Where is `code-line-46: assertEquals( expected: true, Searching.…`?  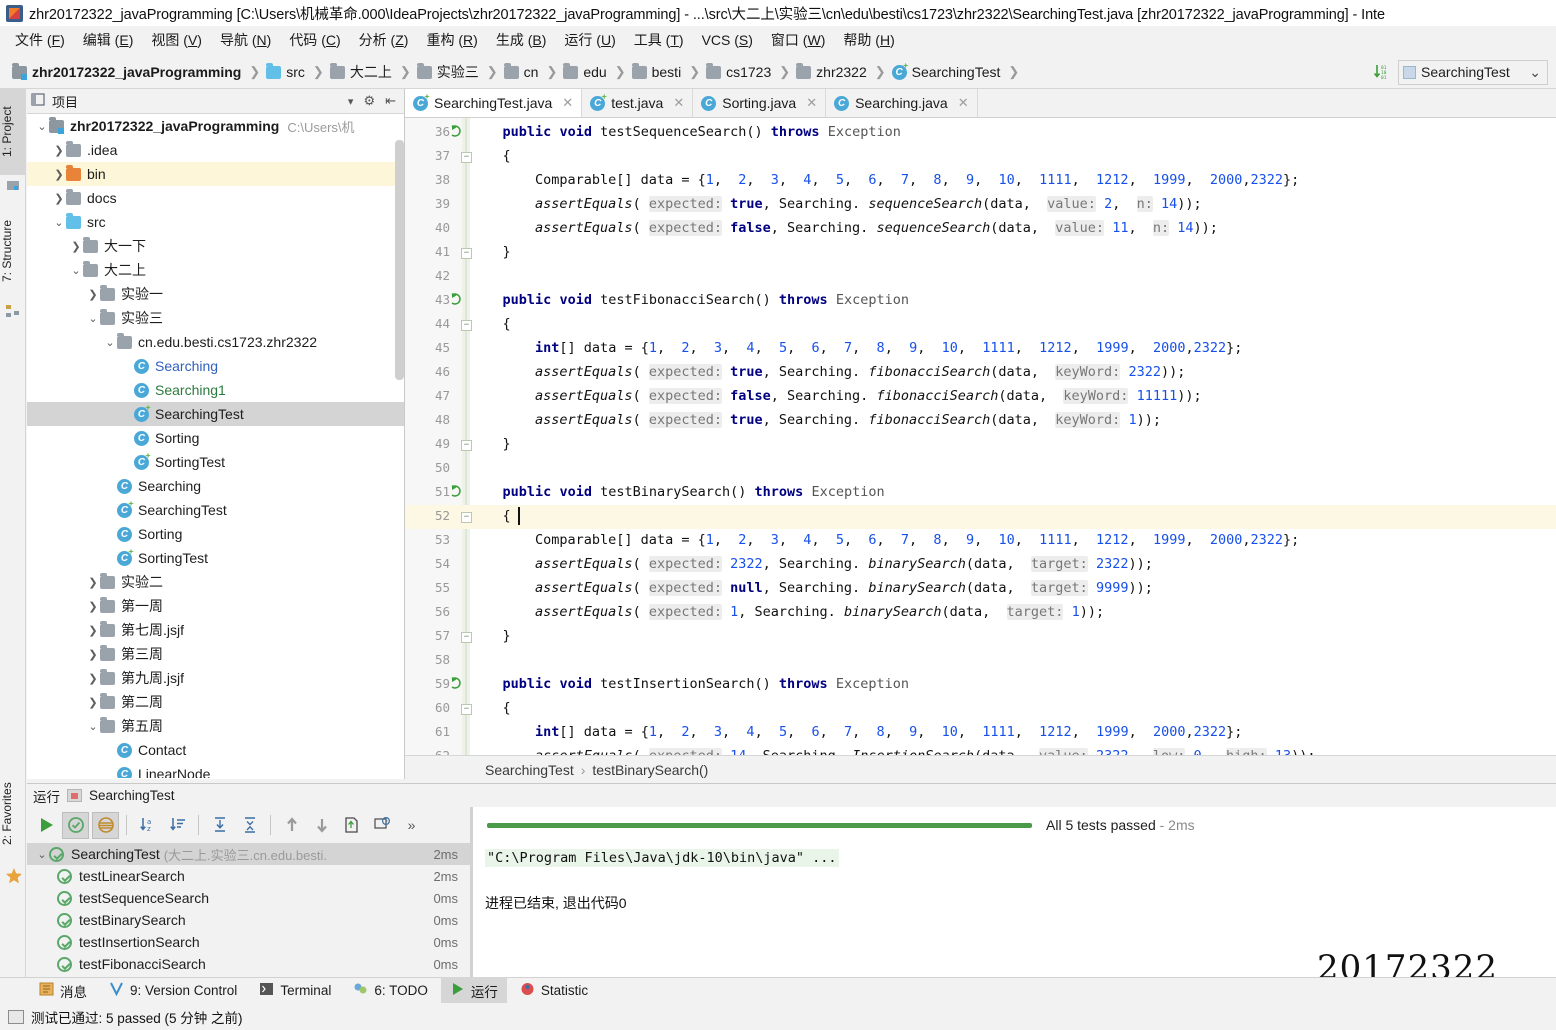 code-line-46: assertEquals( expected: true, Searching.… is located at coordinates (827, 372).